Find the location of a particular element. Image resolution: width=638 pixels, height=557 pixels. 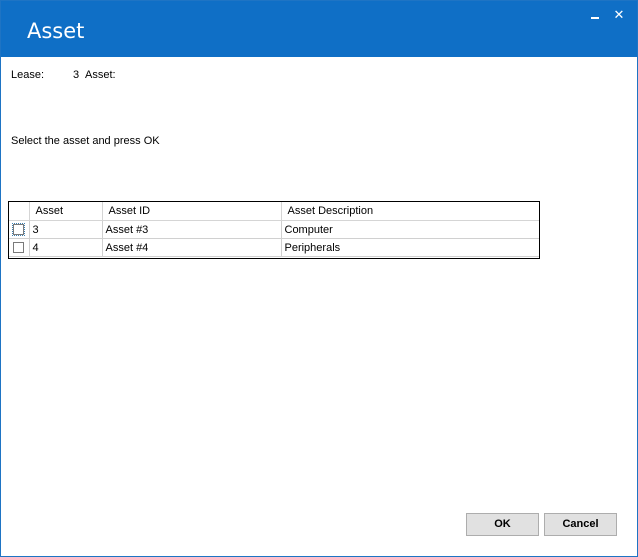

table-row: 4 Asset #4 Peripherals is located at coordinates (274, 247).